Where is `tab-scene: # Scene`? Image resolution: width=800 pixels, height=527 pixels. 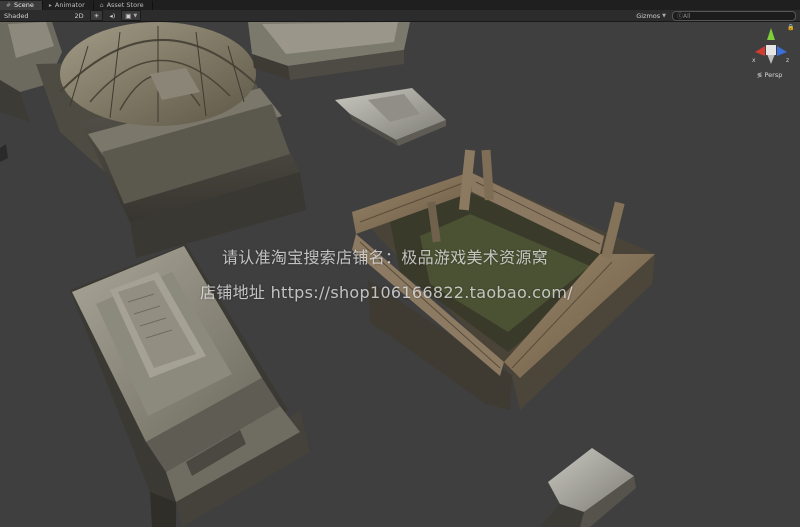 tab-scene: # Scene is located at coordinates (21, 5).